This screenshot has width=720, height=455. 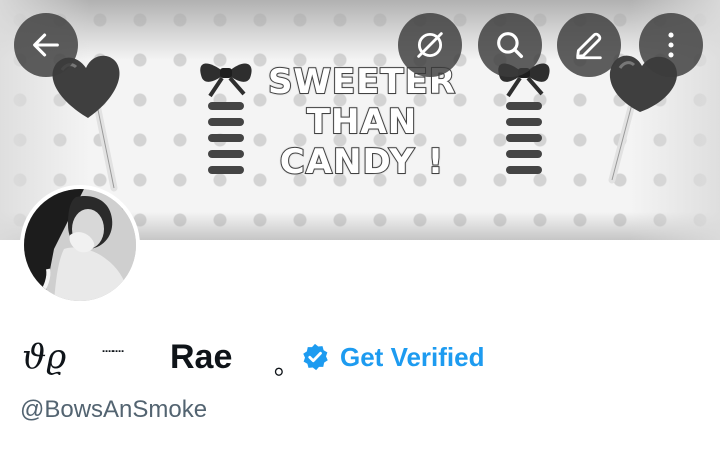 I want to click on arrow-left-icon, so click(x=46, y=45).